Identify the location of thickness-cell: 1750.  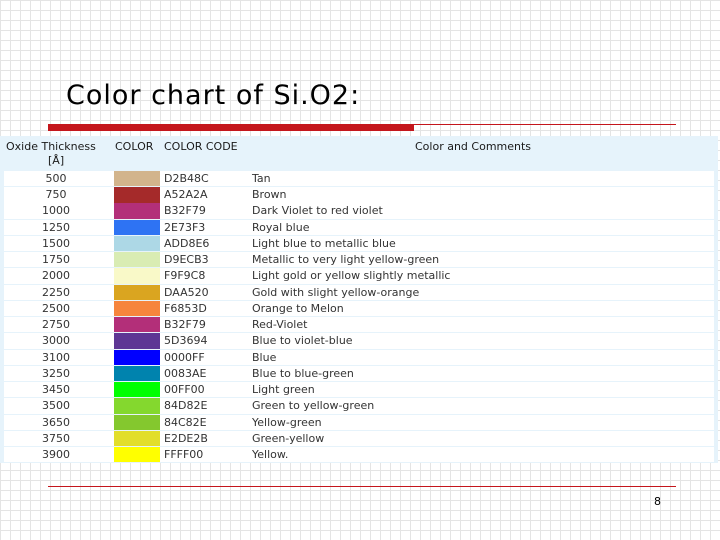
(56, 260).